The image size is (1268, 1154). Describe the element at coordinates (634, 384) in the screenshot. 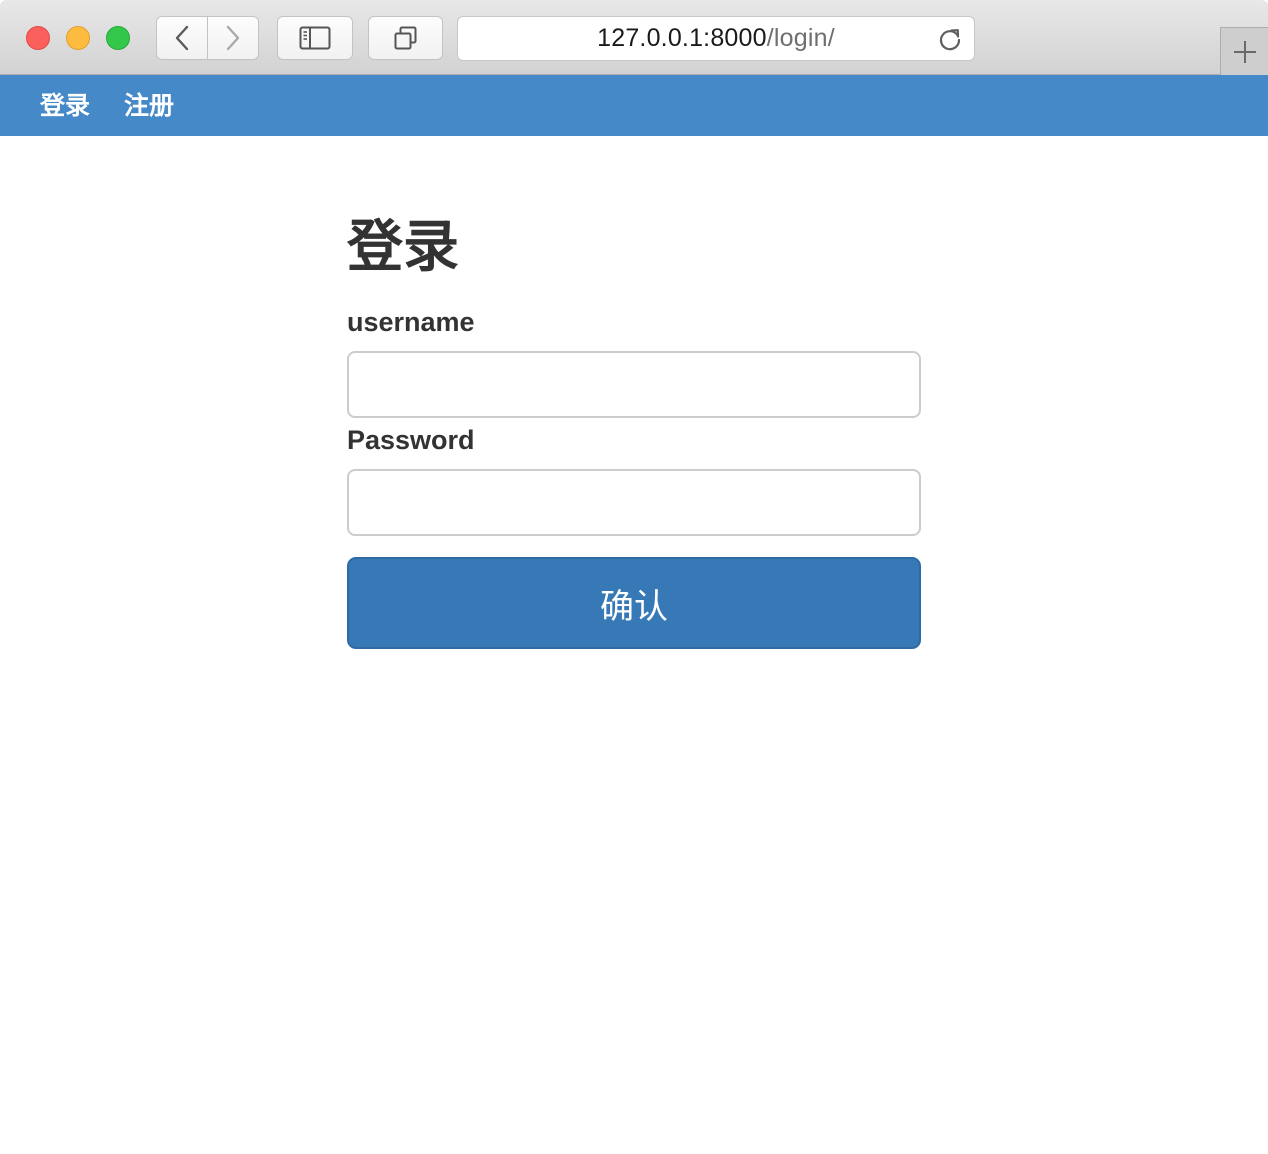

I see `username-input` at that location.